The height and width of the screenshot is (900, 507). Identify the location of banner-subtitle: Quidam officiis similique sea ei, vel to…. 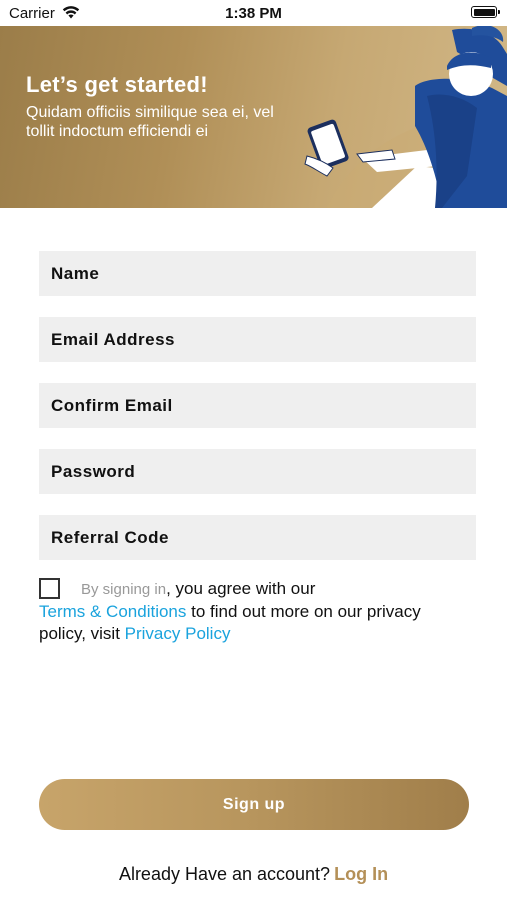
(150, 122).